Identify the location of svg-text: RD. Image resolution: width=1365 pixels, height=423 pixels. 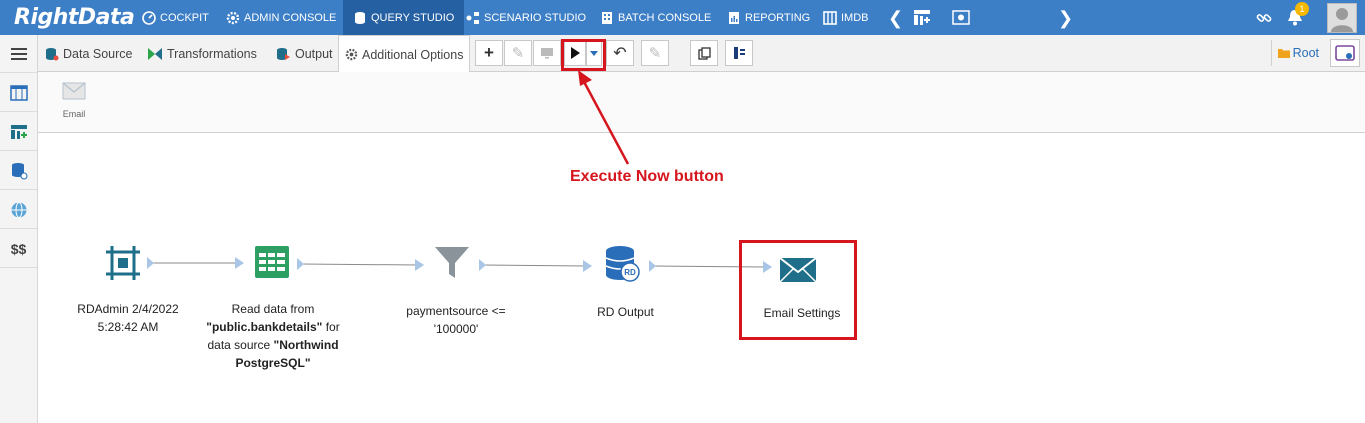
(630, 272).